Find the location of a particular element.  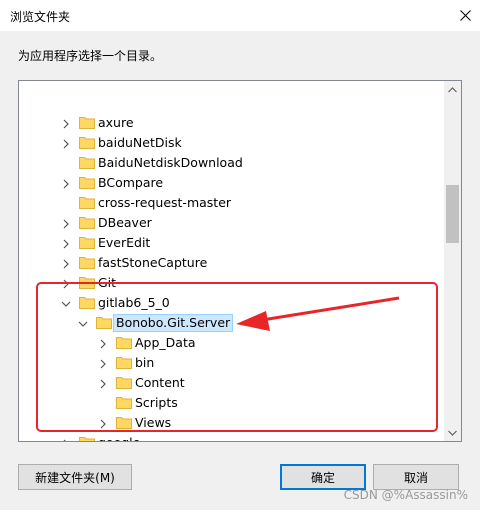

new-folder-button: 新建文件夹(M) is located at coordinates (75, 477).